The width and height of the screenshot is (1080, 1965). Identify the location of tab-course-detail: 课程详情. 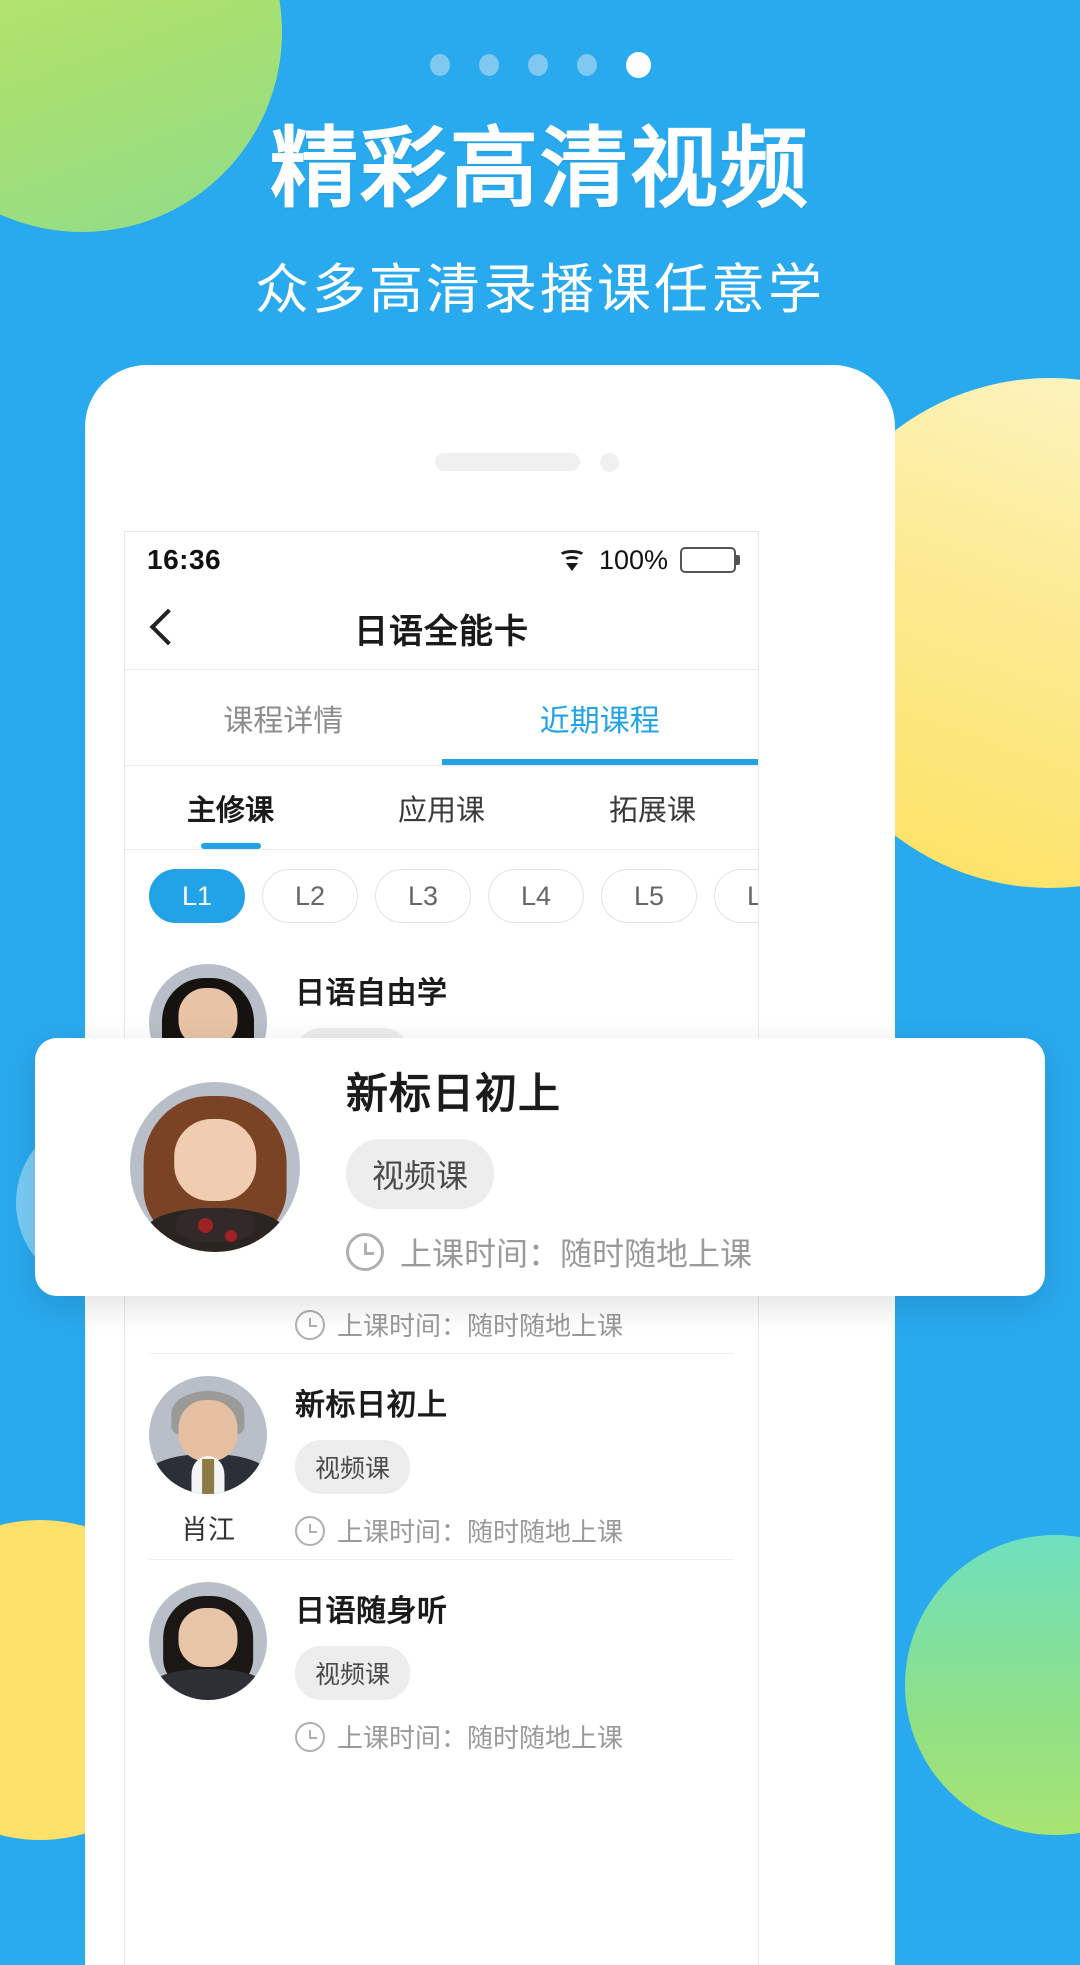
(283, 717).